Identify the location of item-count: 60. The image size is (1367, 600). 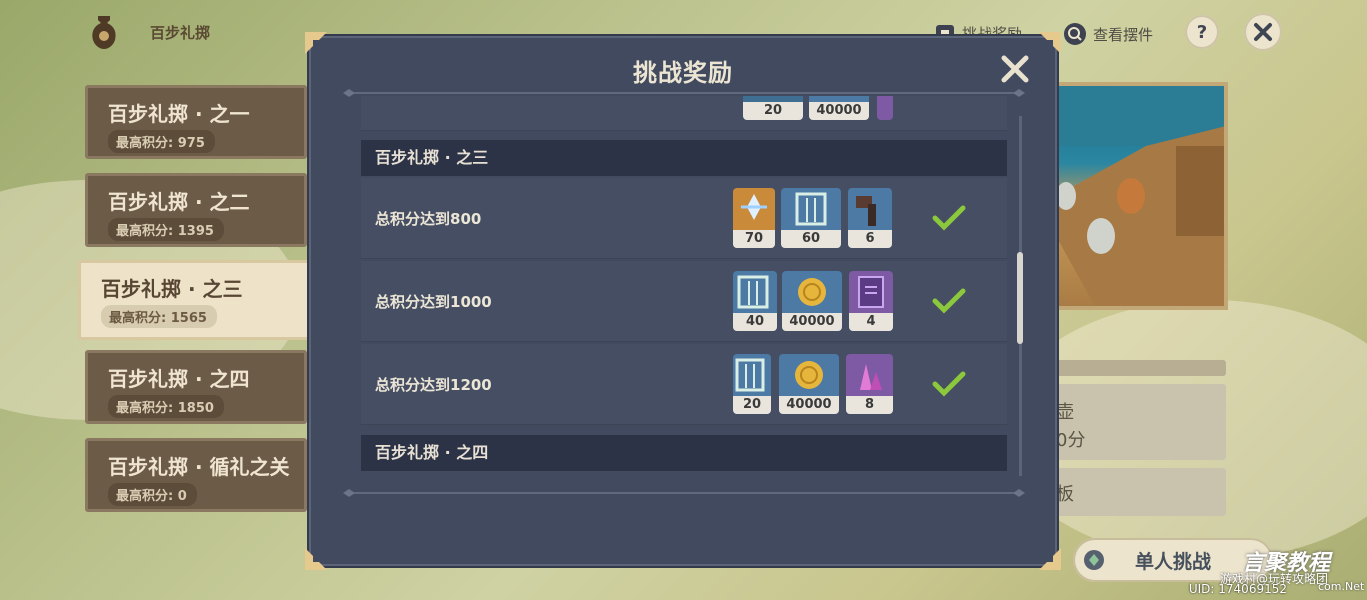
(811, 239).